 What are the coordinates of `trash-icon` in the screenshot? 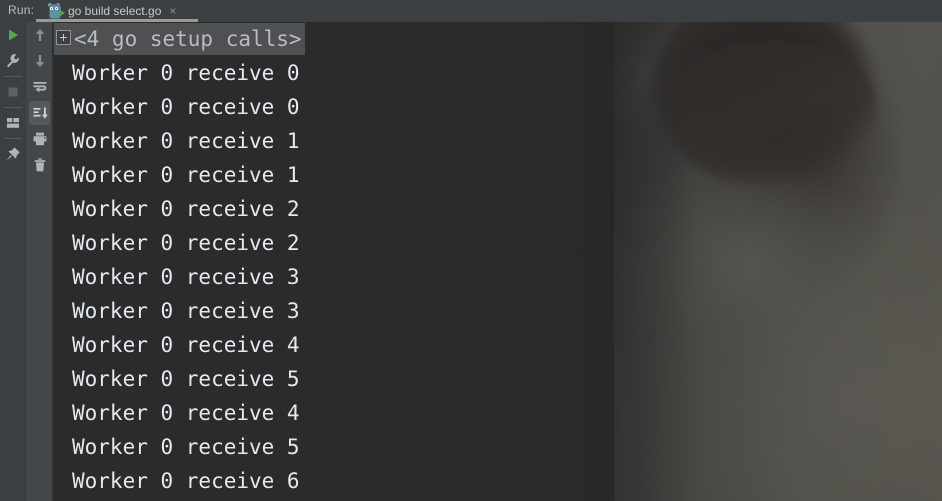 It's located at (40, 165).